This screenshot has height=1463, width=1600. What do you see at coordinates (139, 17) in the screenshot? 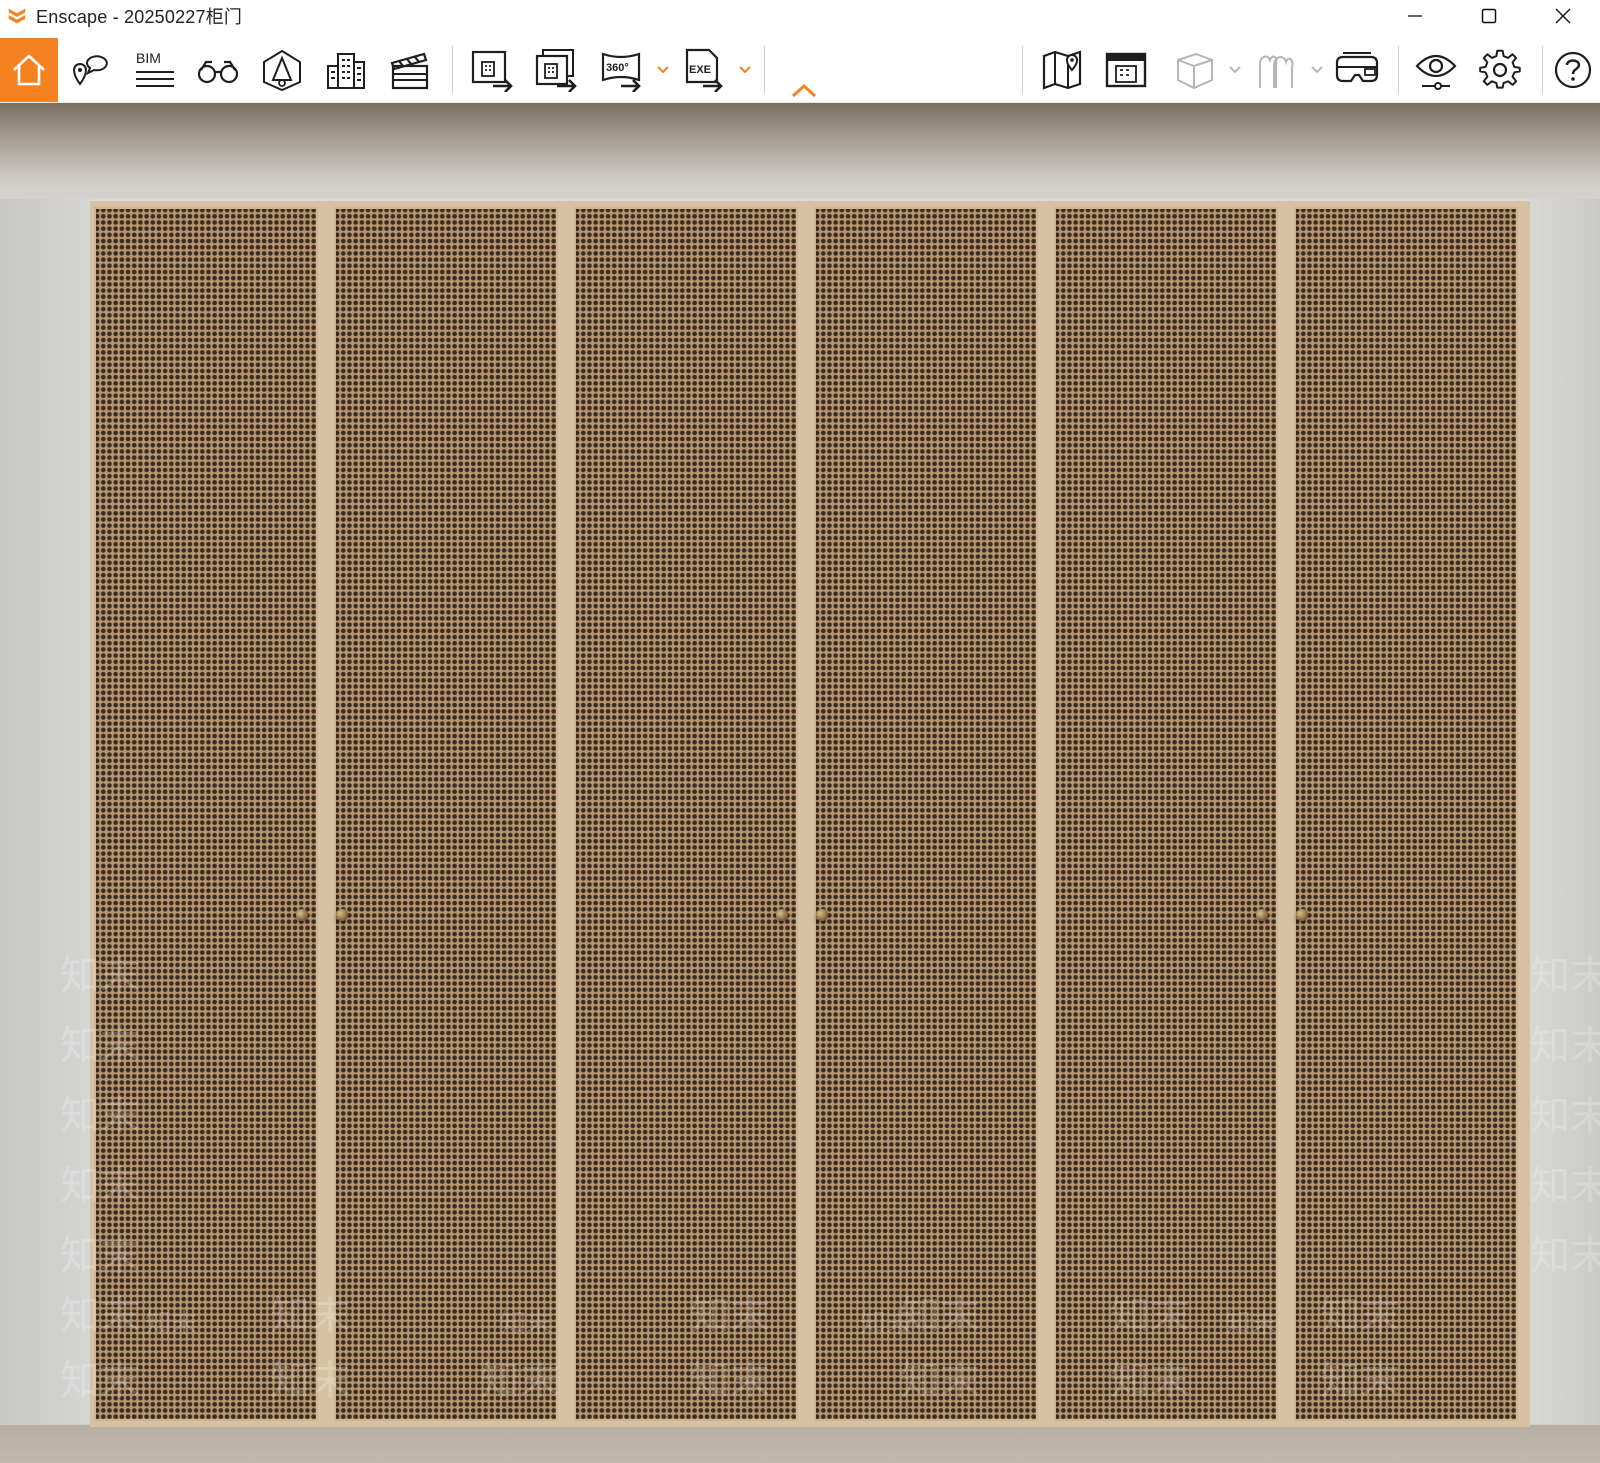
I see `window-title: Enscape - 20250227柜门` at bounding box center [139, 17].